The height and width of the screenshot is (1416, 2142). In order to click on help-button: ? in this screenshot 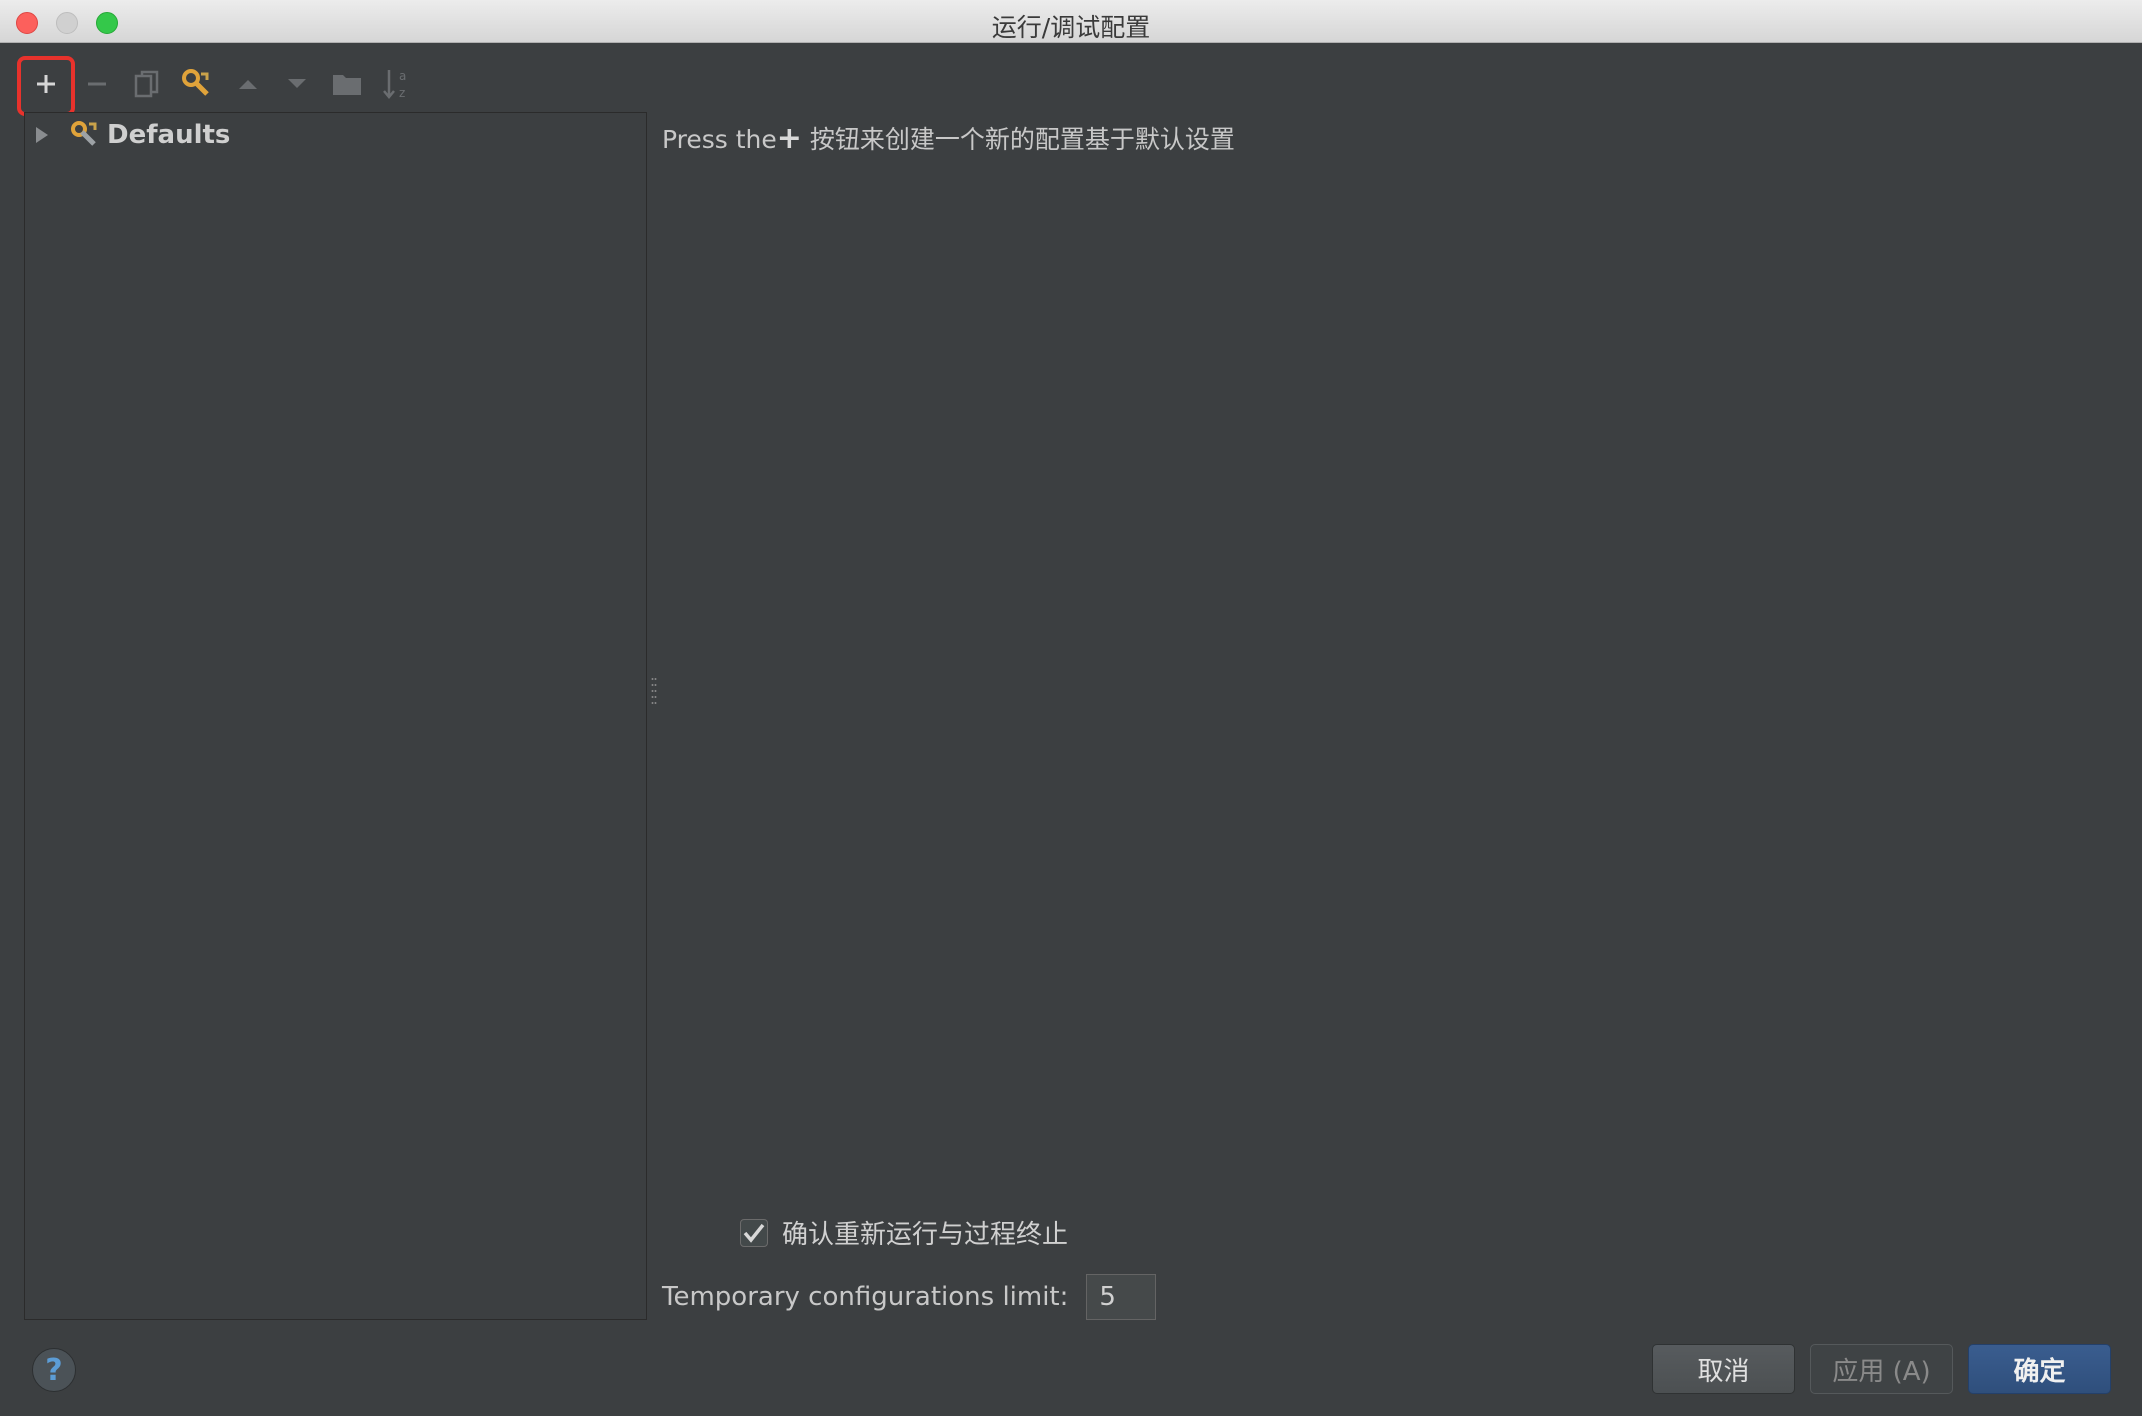, I will do `click(54, 1370)`.